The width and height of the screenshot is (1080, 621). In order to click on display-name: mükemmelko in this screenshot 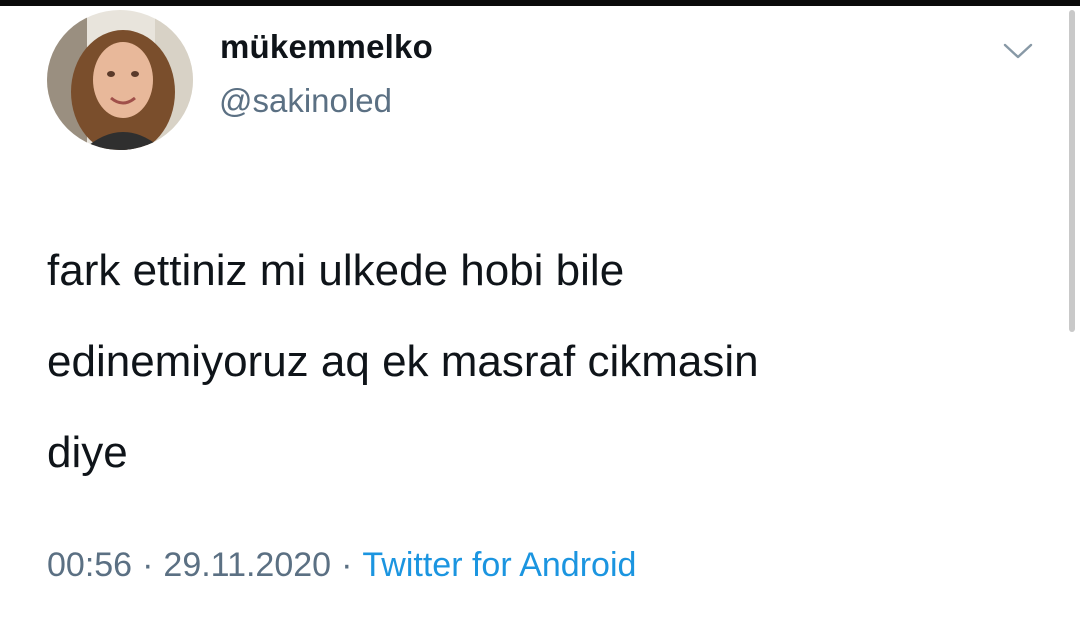, I will do `click(326, 47)`.